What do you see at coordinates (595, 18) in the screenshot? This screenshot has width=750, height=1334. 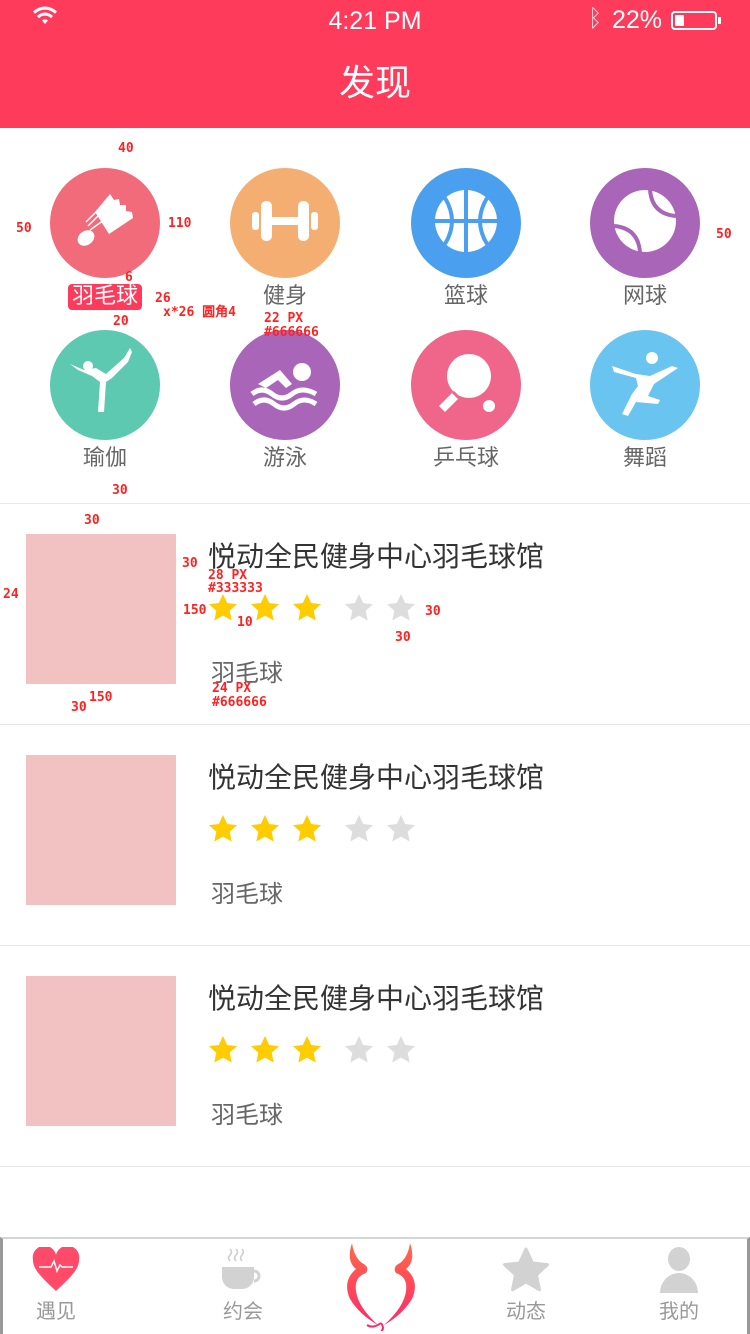 I see `bluetooth-icon: ᛒ` at bounding box center [595, 18].